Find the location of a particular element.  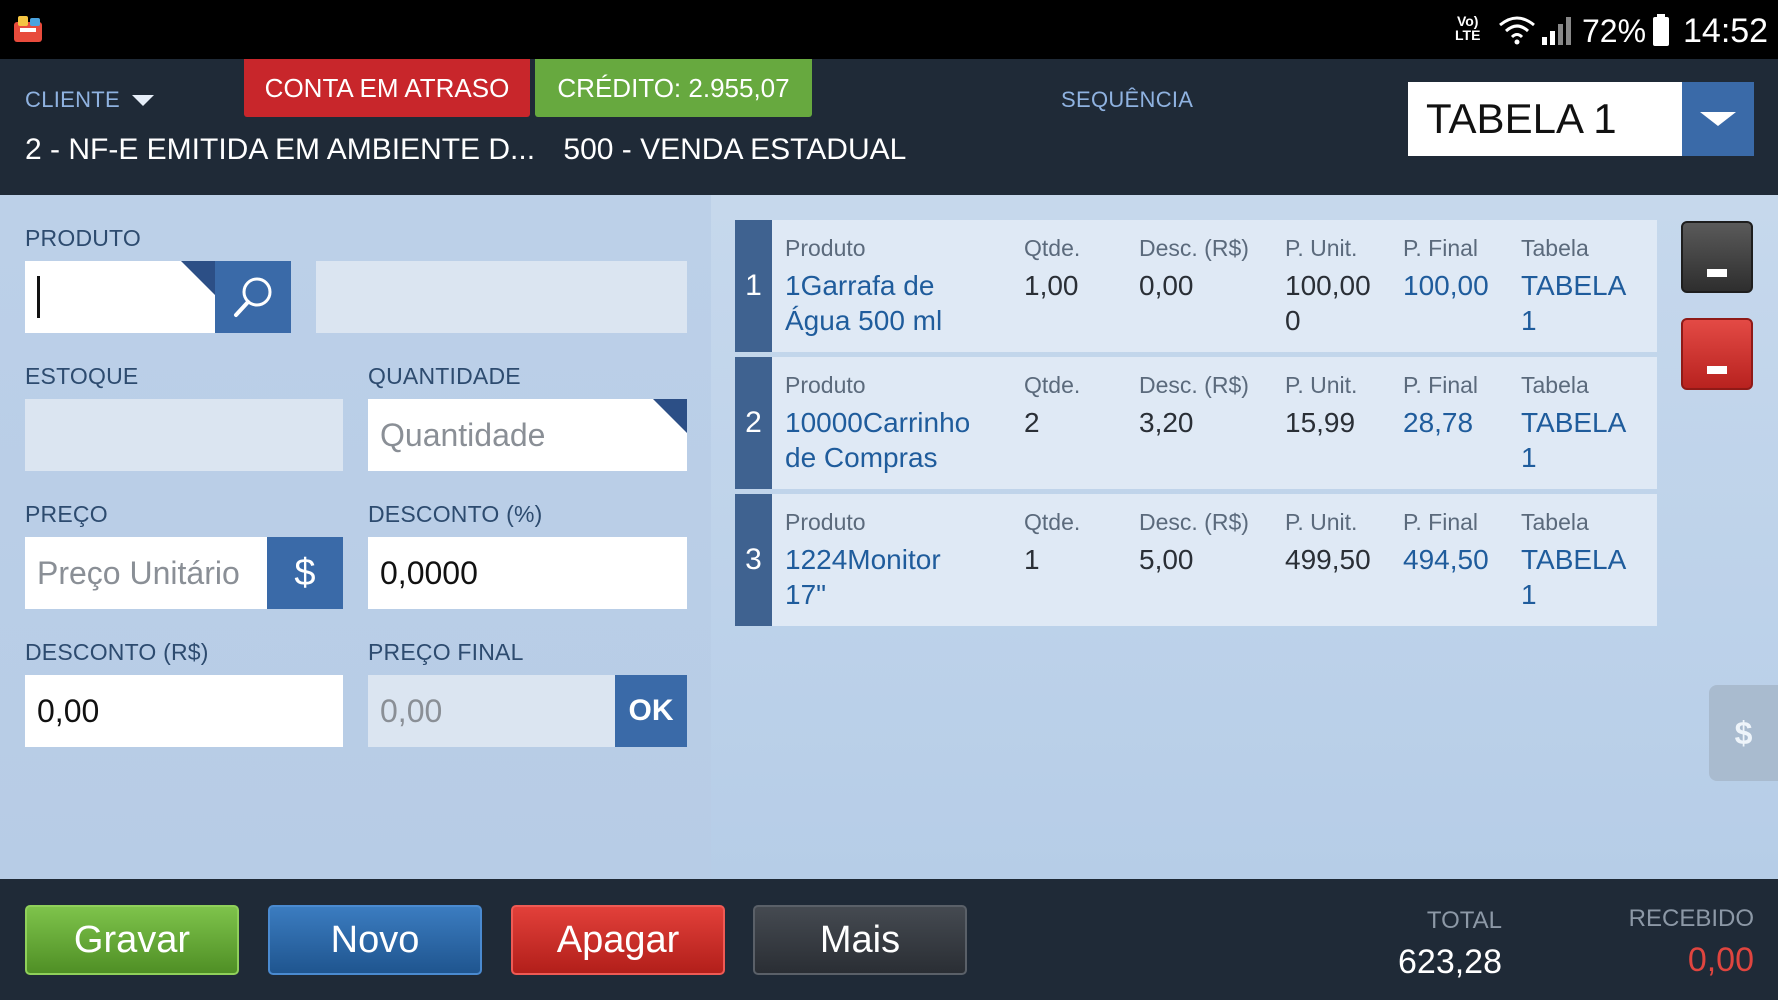

item-punit-col: P. Unit. 15,99 is located at coordinates (1321, 405).